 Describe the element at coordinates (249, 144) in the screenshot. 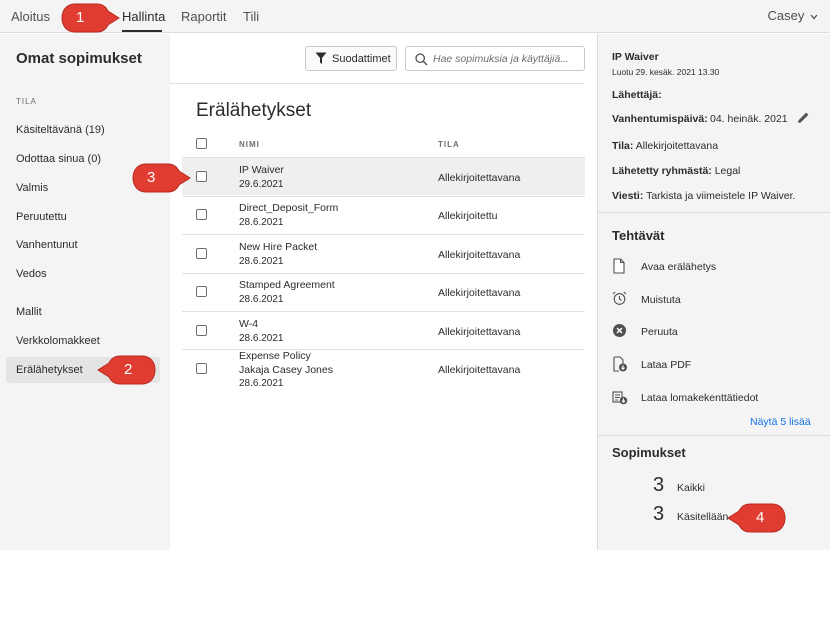

I see `column-header-name: NIMI` at that location.